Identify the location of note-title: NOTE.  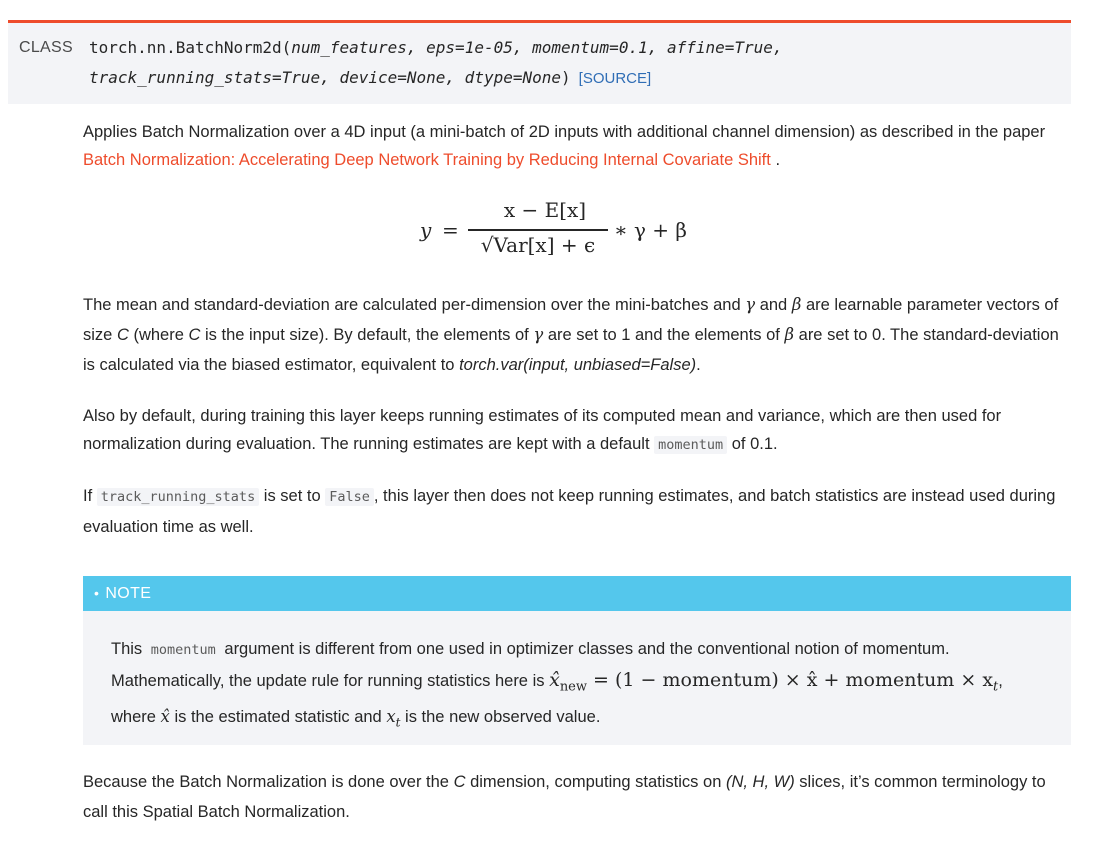
(128, 593).